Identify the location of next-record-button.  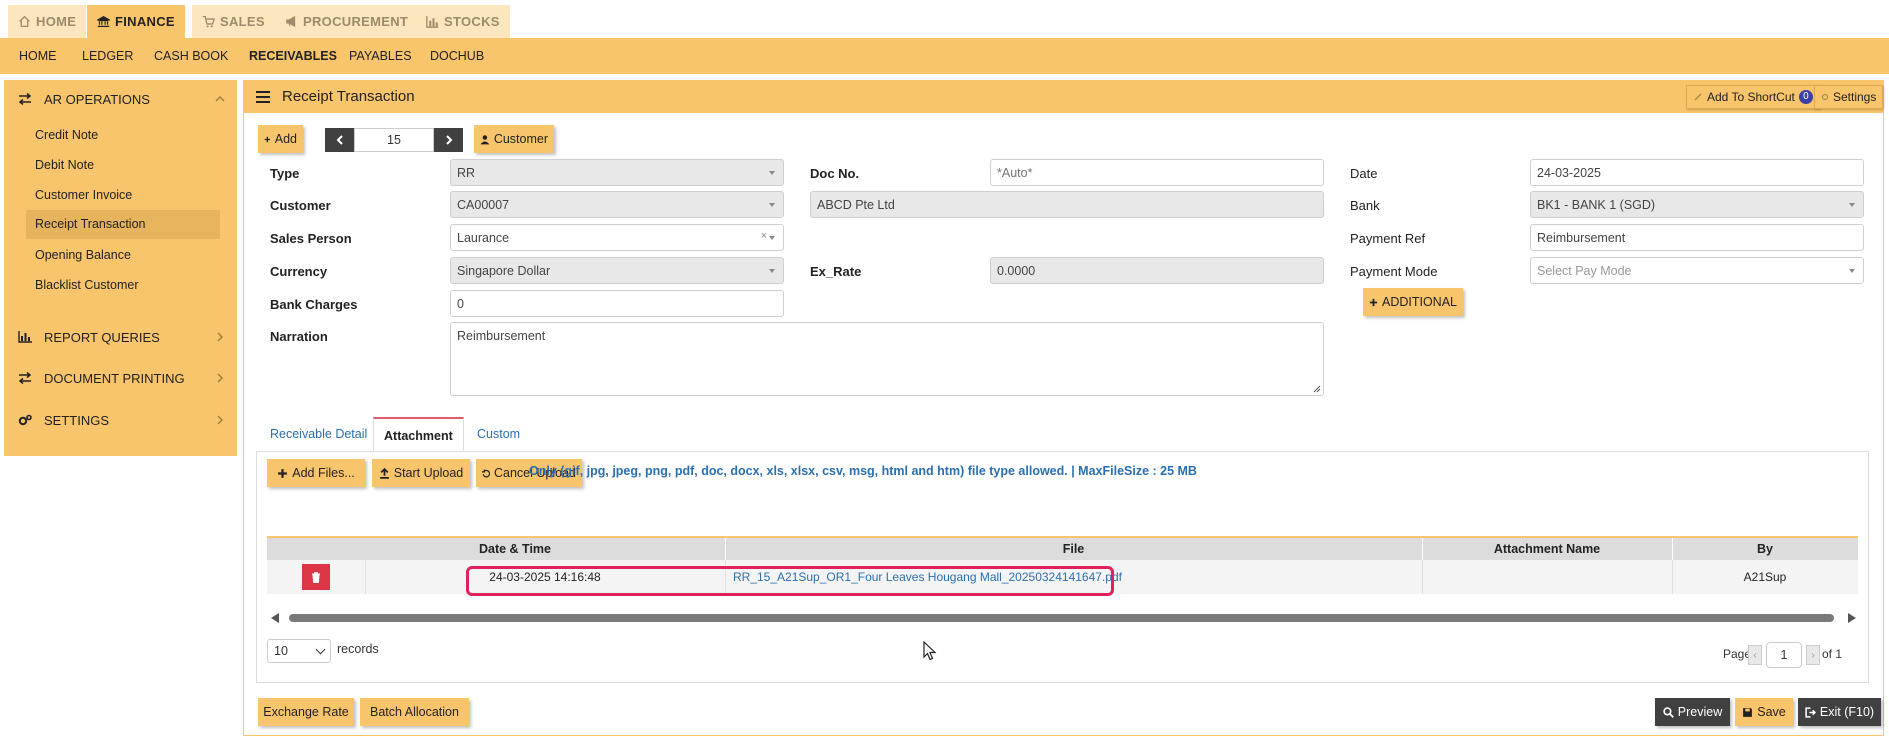
(448, 140).